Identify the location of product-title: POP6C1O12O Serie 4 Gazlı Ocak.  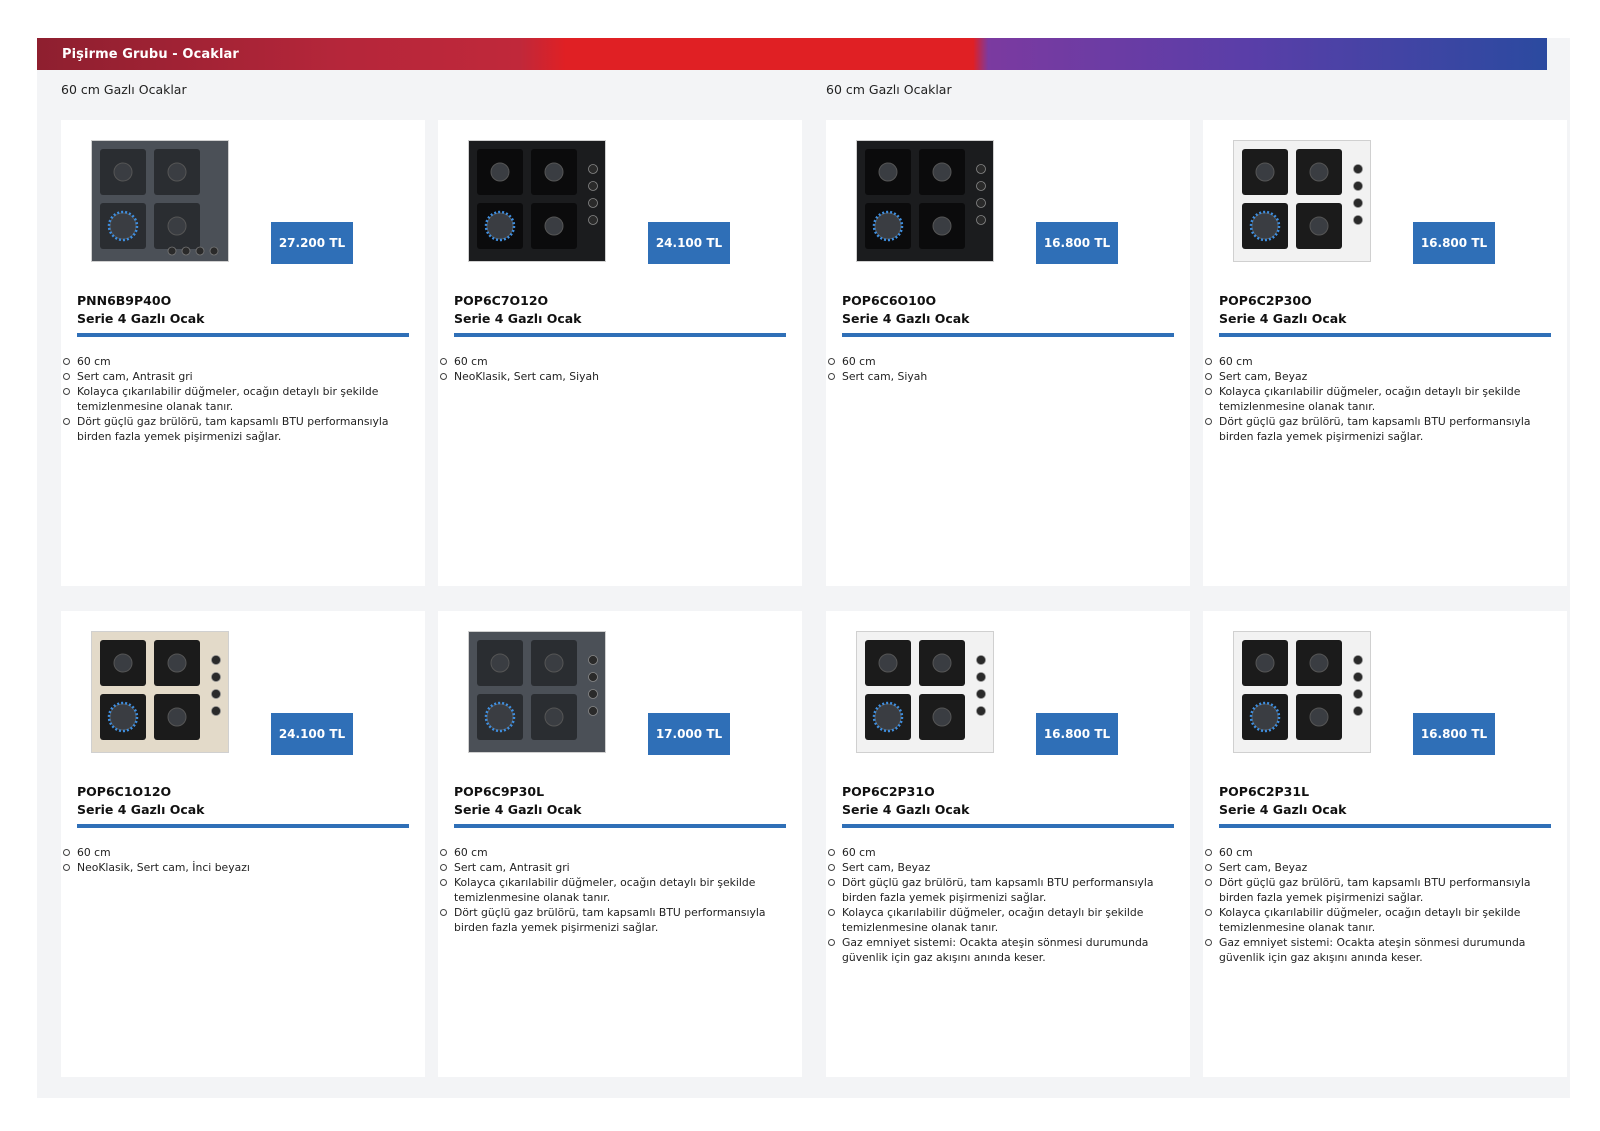
(140, 801).